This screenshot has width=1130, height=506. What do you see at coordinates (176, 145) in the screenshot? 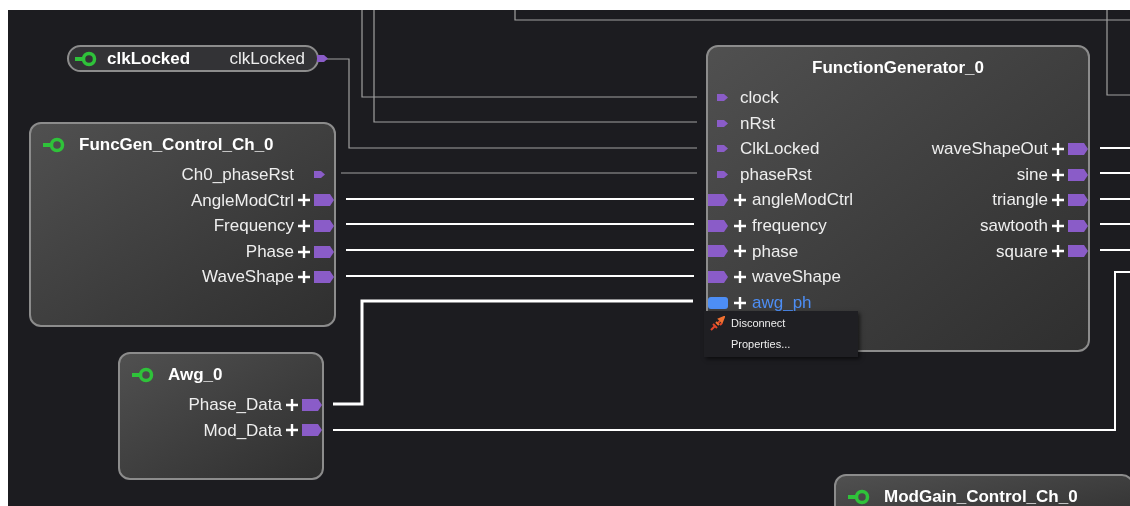
I see `node-title: FuncGen_Control_Ch_0` at bounding box center [176, 145].